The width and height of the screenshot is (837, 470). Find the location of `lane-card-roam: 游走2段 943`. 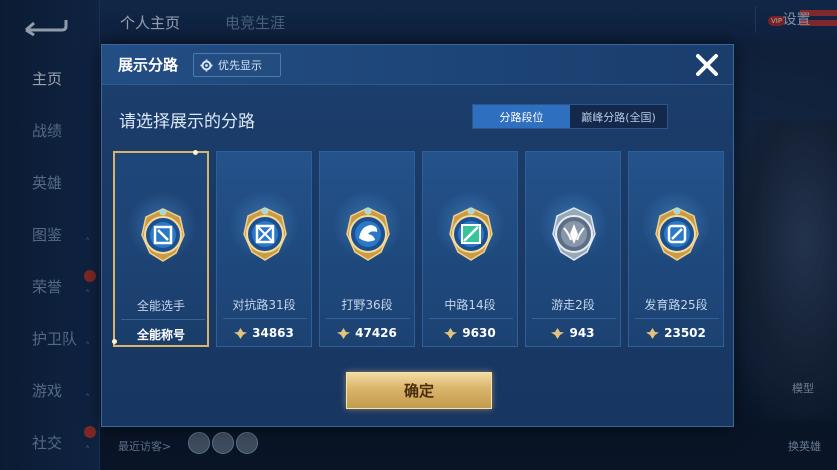

lane-card-roam: 游走2段 943 is located at coordinates (573, 249).